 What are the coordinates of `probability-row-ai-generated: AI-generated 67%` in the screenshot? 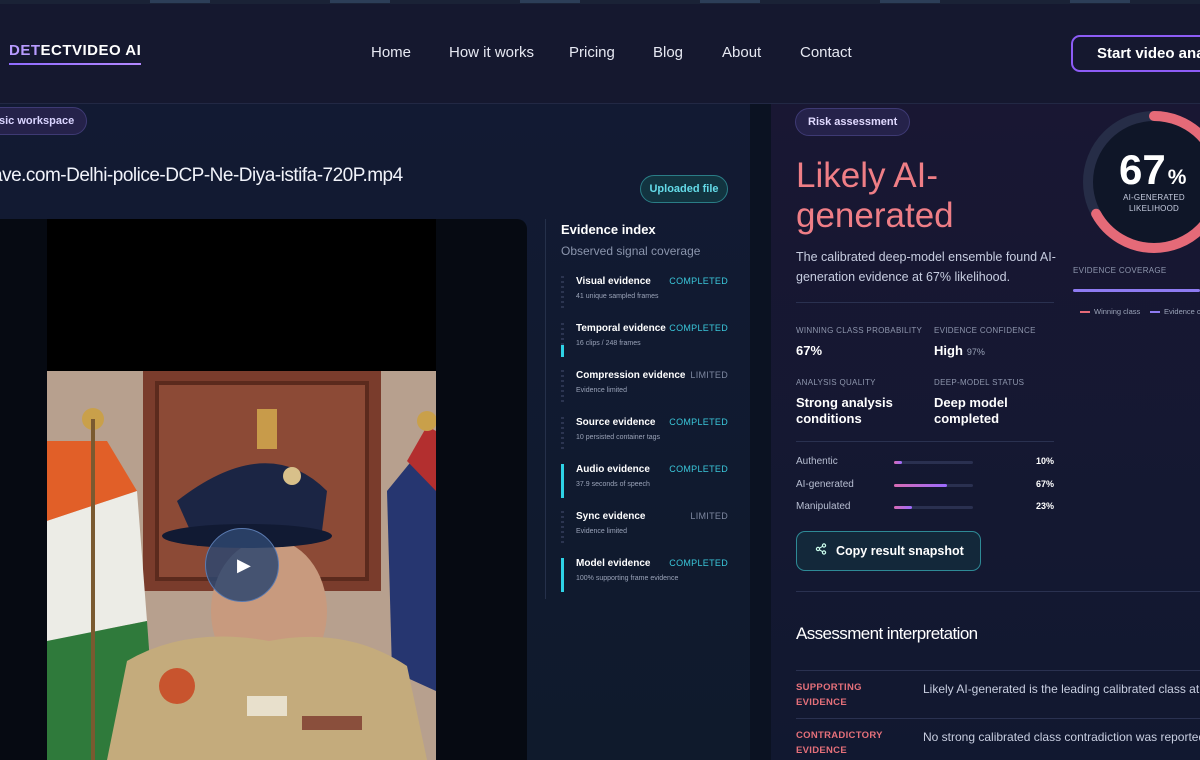 It's located at (925, 486).